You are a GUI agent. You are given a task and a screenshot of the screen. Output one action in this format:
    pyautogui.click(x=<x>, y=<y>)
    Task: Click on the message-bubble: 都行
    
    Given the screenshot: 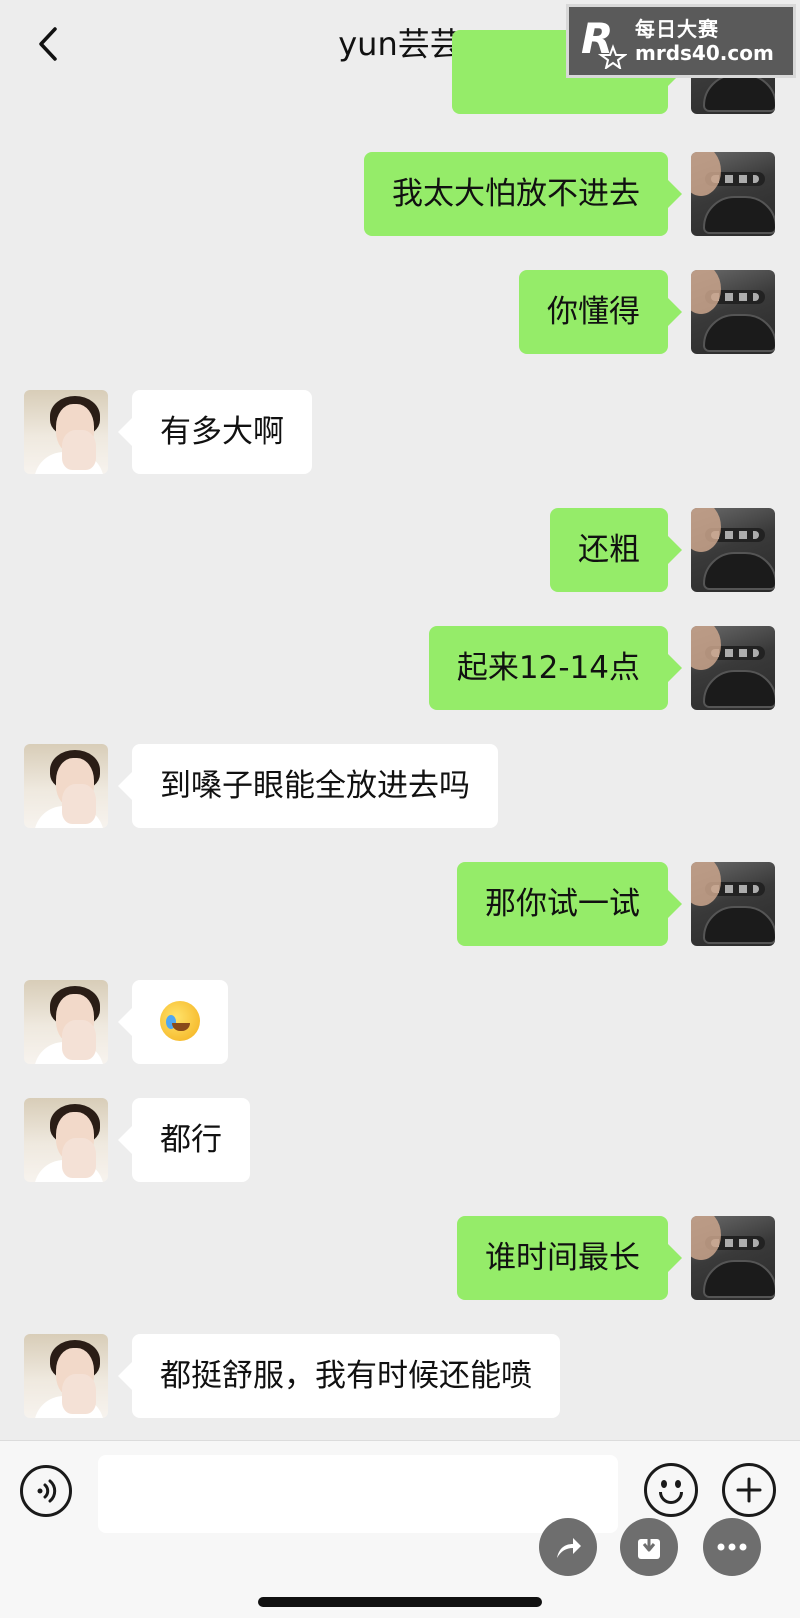 What is the action you would take?
    pyautogui.click(x=184, y=1140)
    